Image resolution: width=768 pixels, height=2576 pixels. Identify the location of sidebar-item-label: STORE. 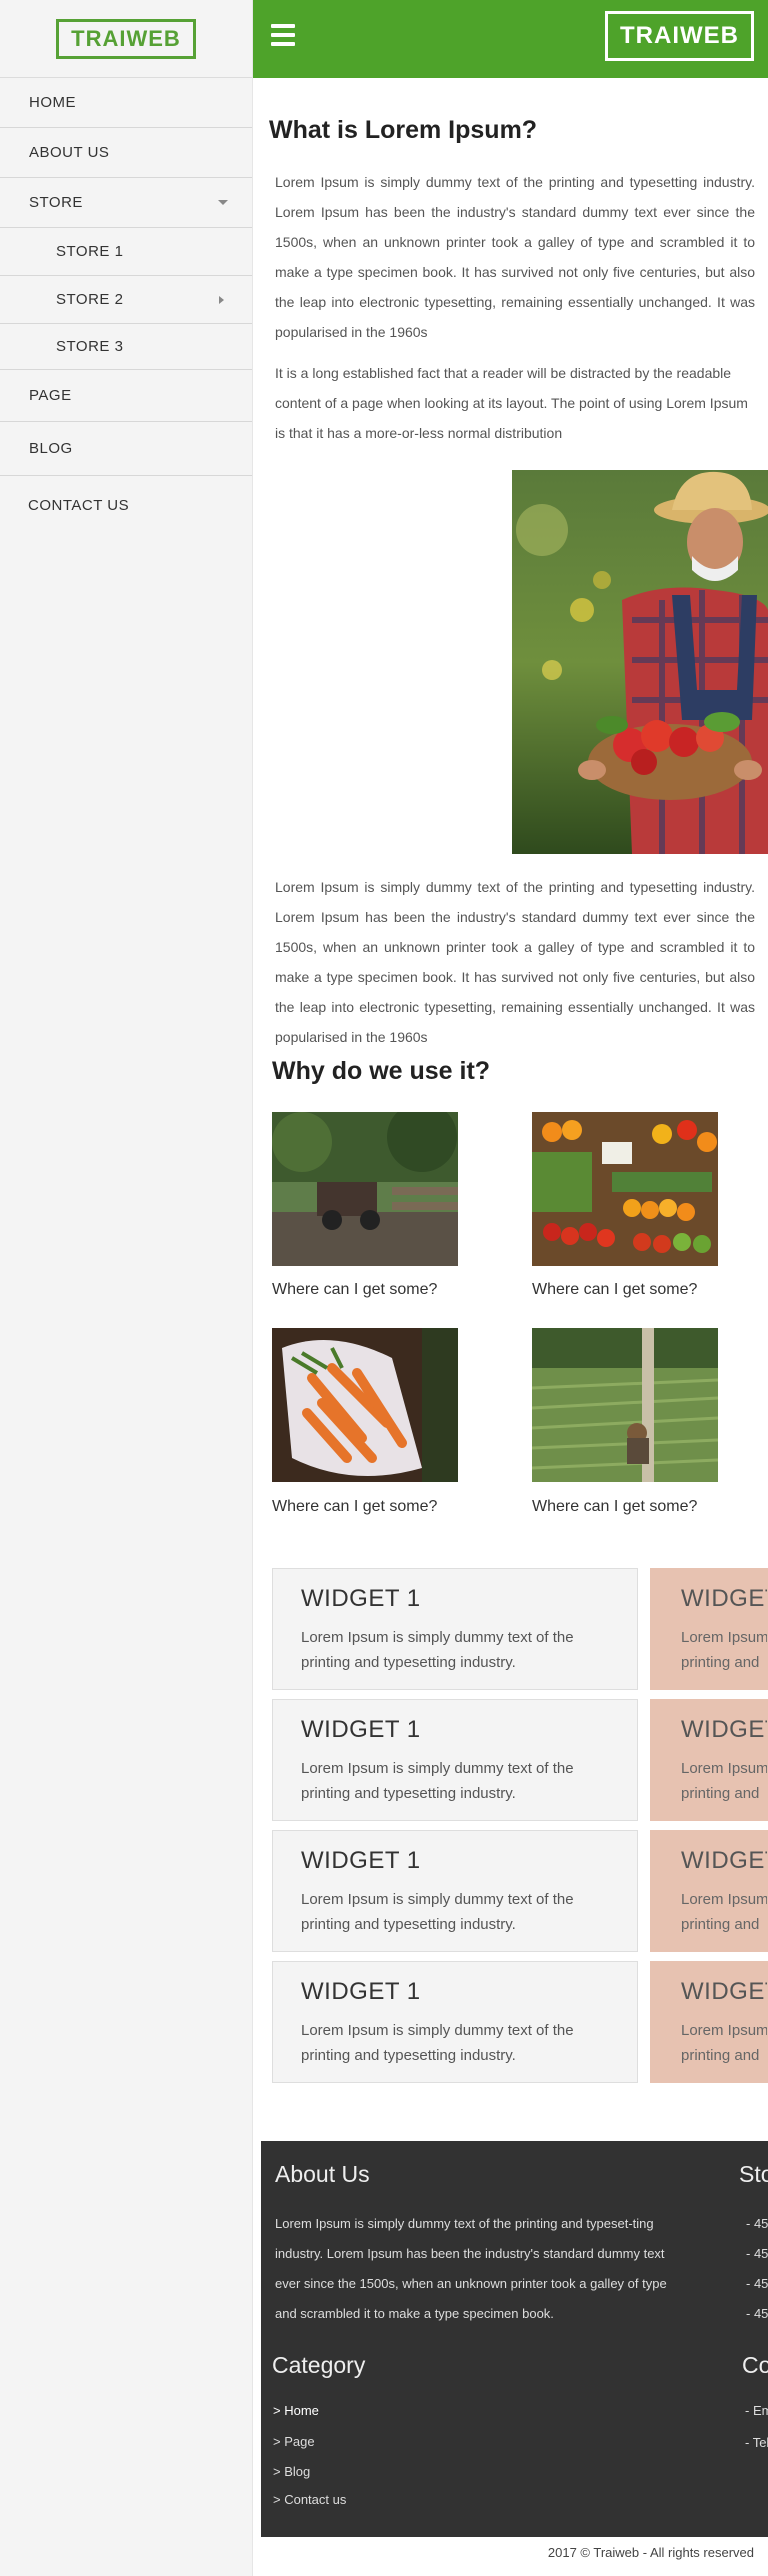
(56, 202).